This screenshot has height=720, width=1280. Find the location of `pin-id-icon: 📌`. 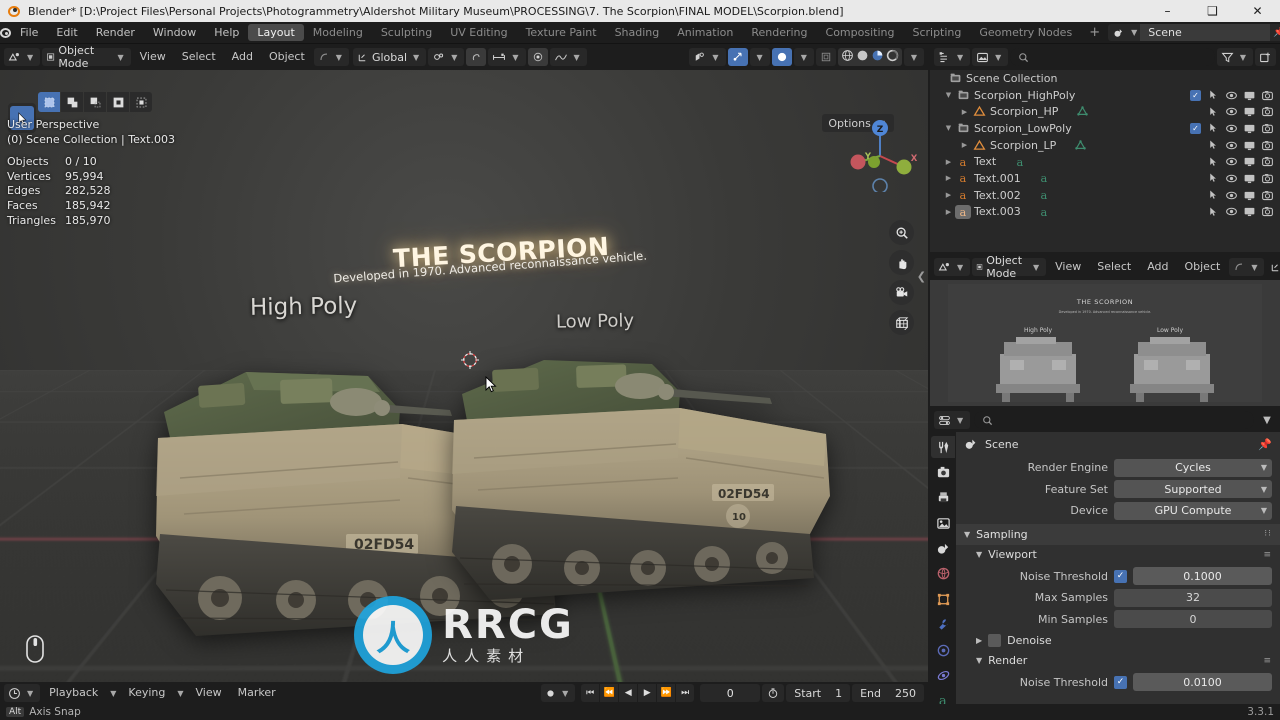

pin-id-icon: 📌 is located at coordinates (1265, 444).